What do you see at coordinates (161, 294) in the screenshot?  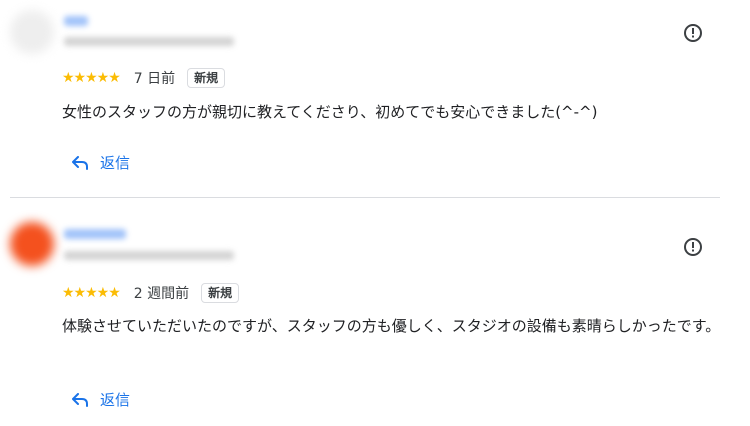 I see `review-time: 2 週間前` at bounding box center [161, 294].